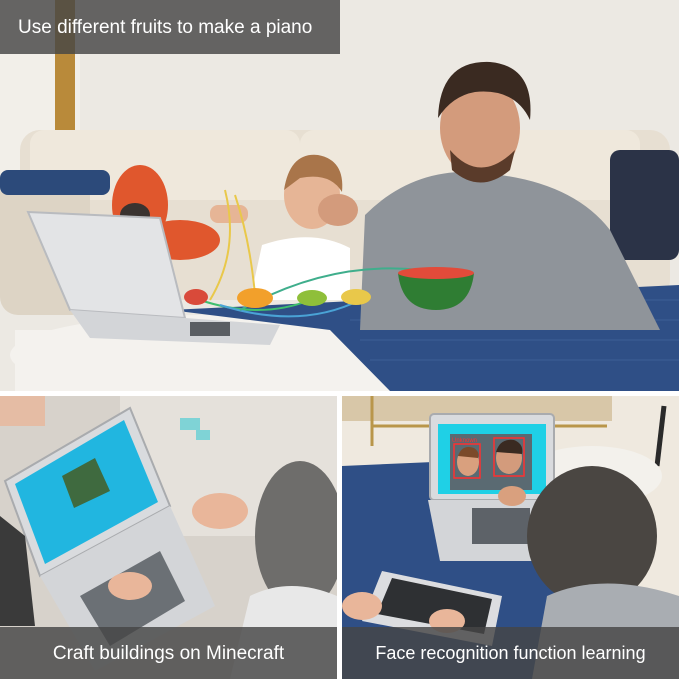  What do you see at coordinates (510, 653) in the screenshot?
I see `caption-face-recognition: Face recognition function learning` at bounding box center [510, 653].